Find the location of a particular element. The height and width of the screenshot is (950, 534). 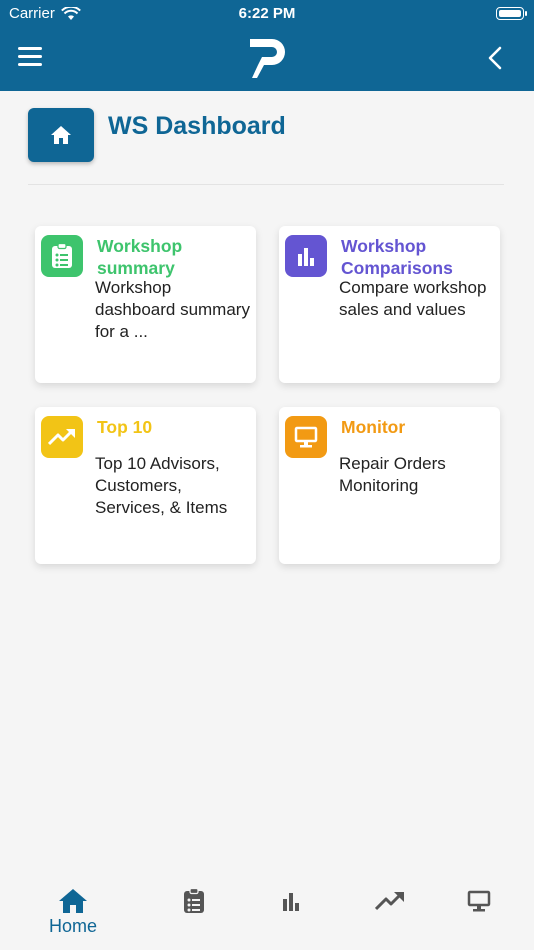

home-tile is located at coordinates (61, 135).